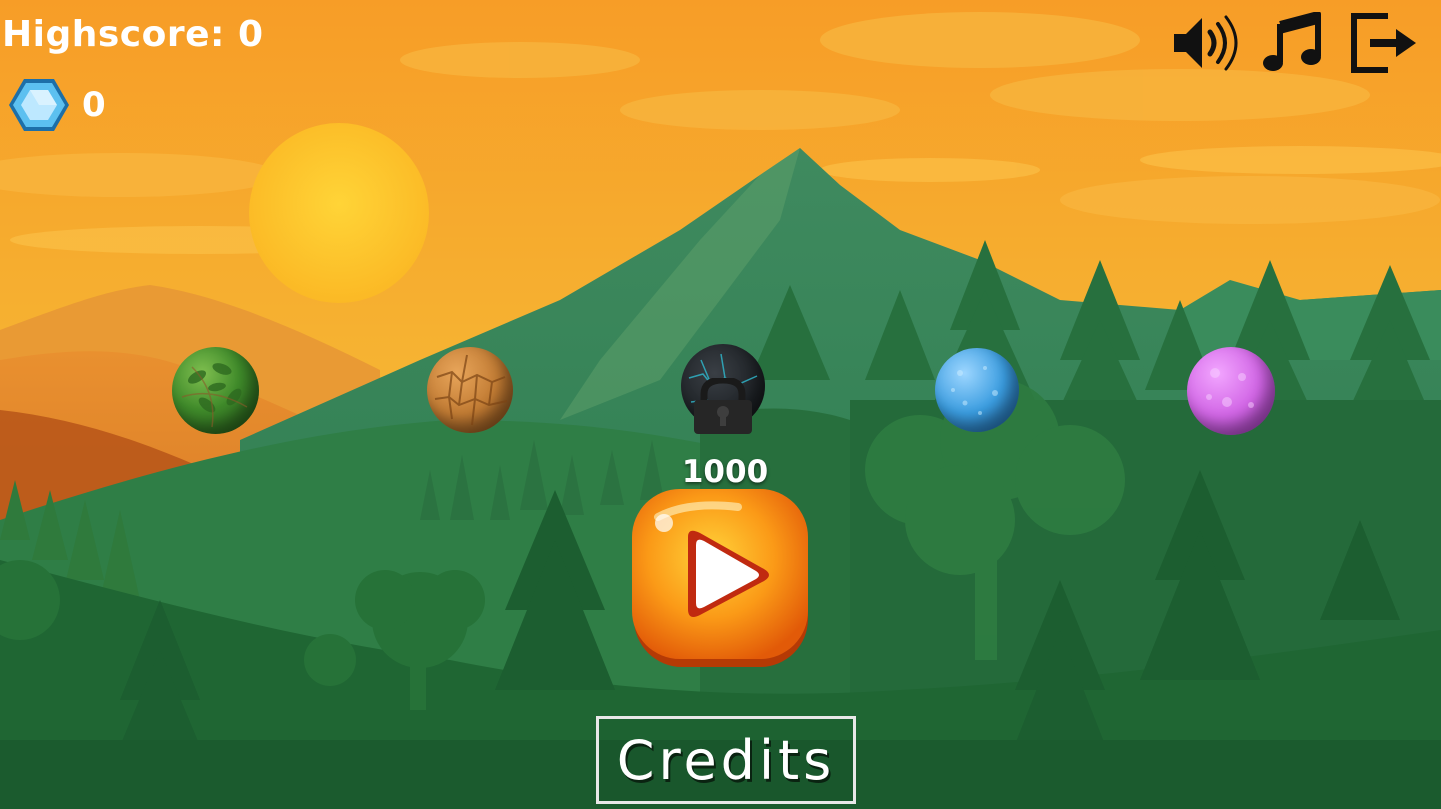 The width and height of the screenshot is (1441, 809). I want to click on magic-texture, so click(1230, 388).